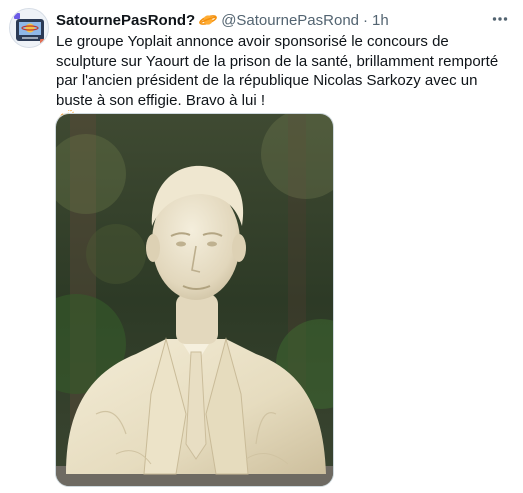  What do you see at coordinates (290, 20) in the screenshot?
I see `handle: @SatournePasRond` at bounding box center [290, 20].